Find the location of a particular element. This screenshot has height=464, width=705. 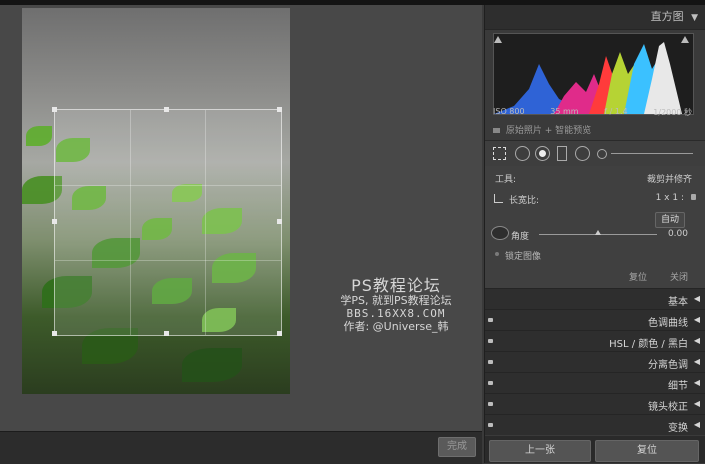

aperture-value: f / 1.4 is located at coordinates (616, 111).